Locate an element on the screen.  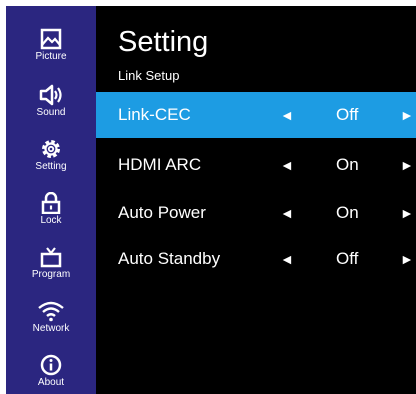
nav-item-setting: Setting is located at coordinates (51, 163).